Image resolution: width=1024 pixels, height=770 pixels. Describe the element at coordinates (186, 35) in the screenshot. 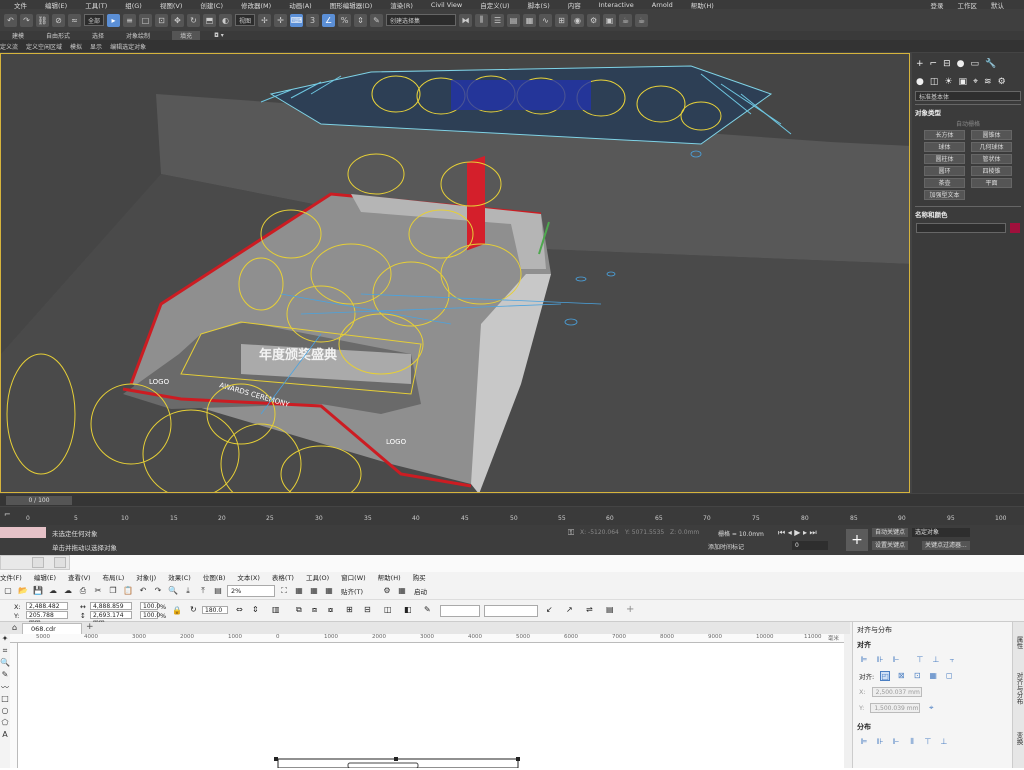

I see `ribbon-tab-populate: 填充` at that location.